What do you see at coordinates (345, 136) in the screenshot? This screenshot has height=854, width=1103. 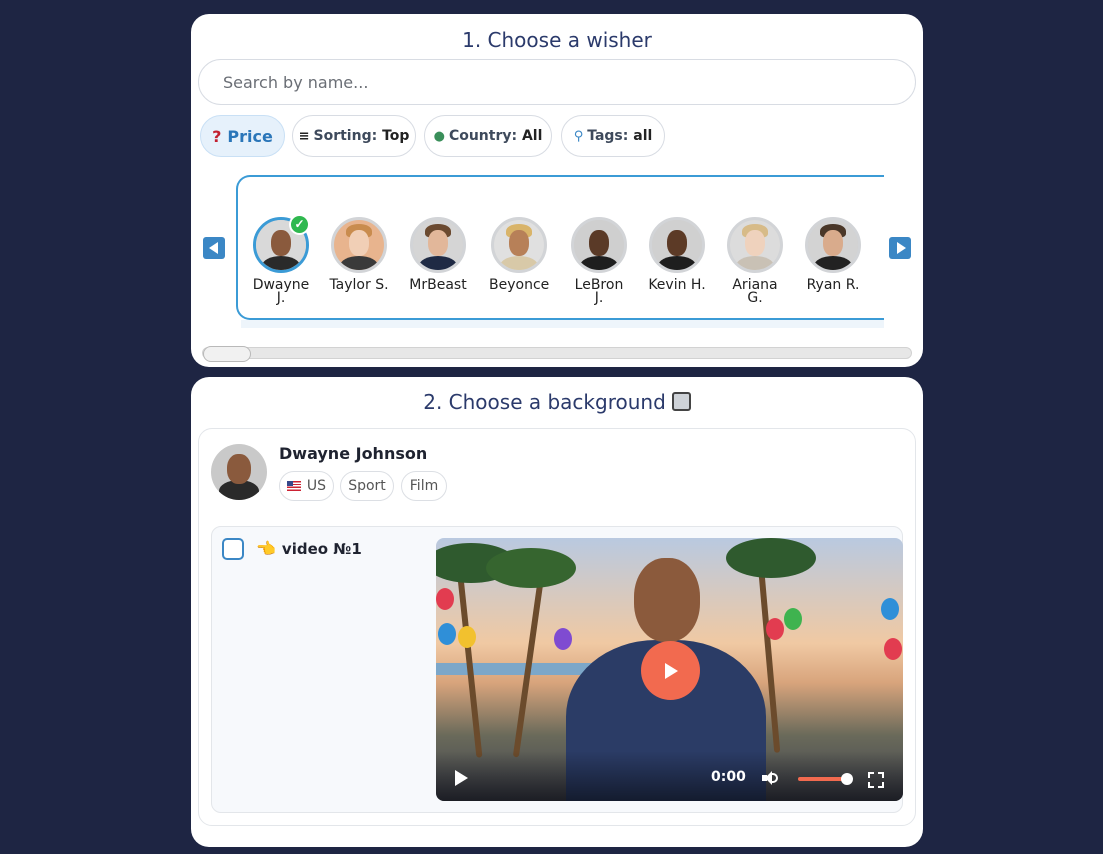 I see `sorting-filter-key: Sorting:` at bounding box center [345, 136].